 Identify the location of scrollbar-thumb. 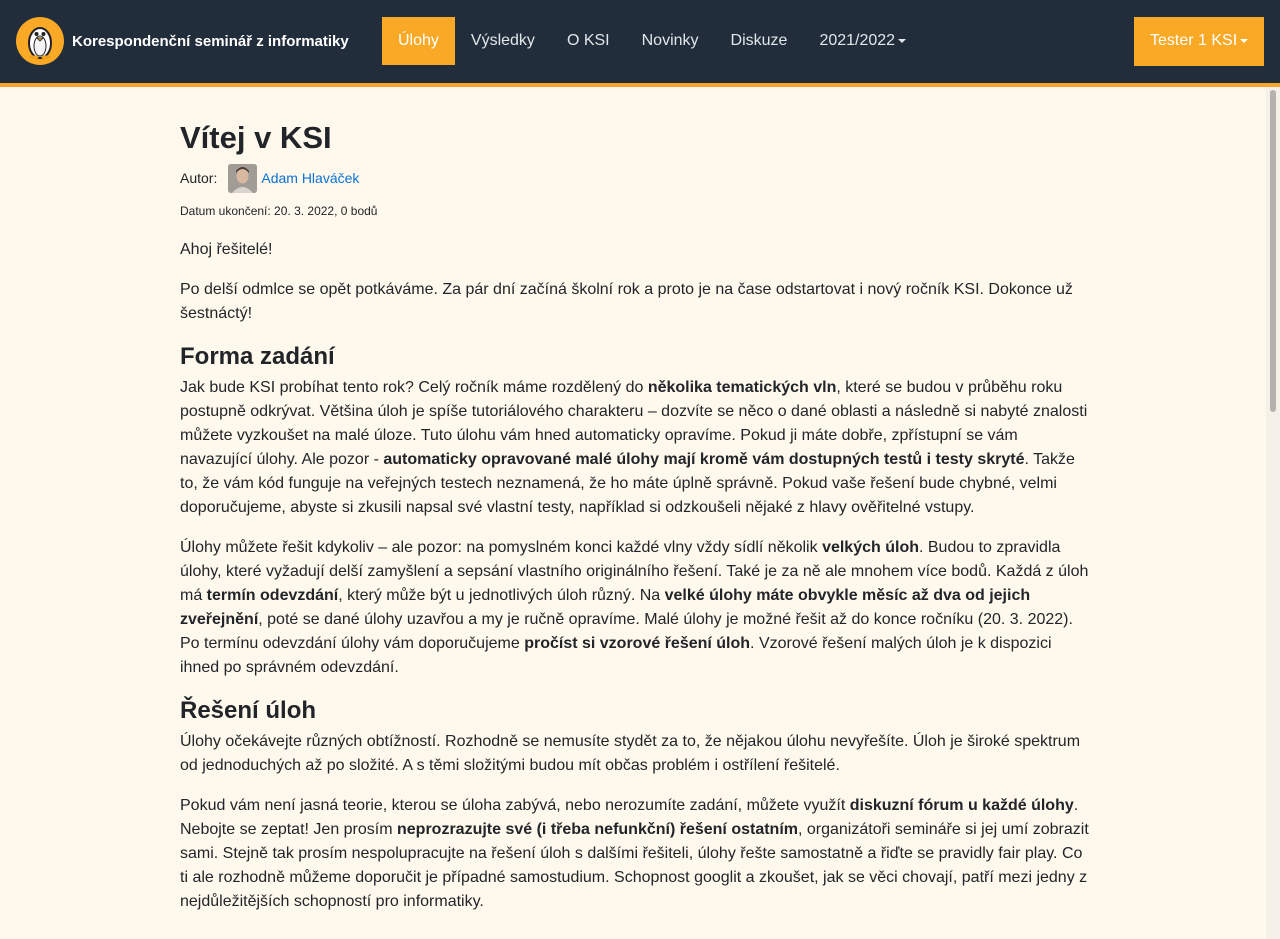
(1273, 251).